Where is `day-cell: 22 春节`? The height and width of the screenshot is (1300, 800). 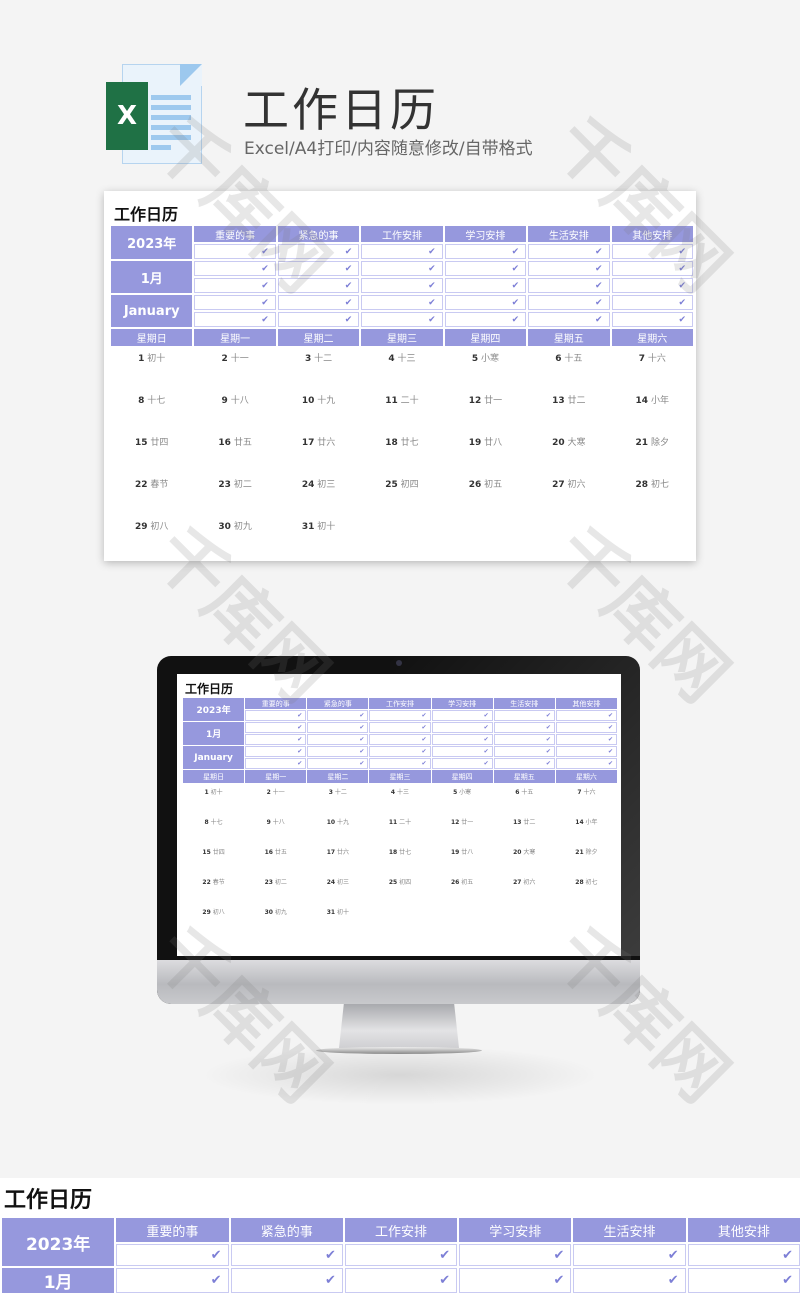
day-cell: 22 春节 is located at coordinates (213, 888).